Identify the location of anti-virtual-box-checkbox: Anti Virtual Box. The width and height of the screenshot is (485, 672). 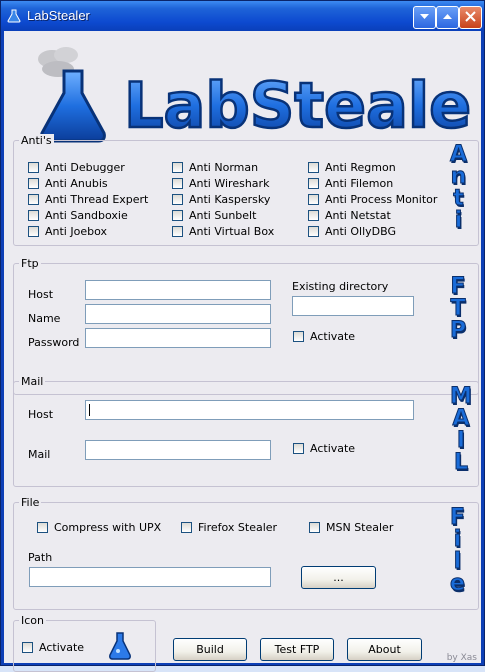
(223, 231).